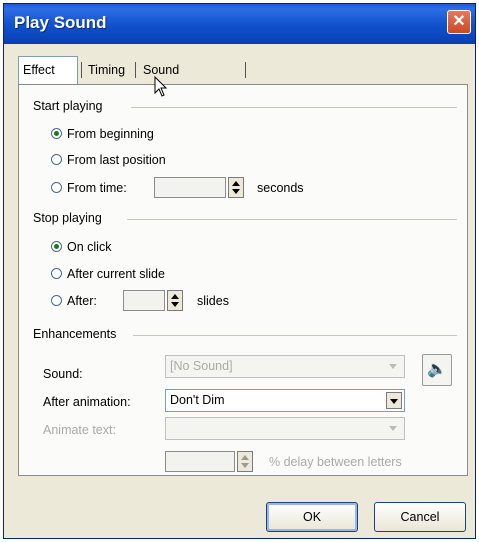 This screenshot has width=479, height=542. I want to click on stop-playing-heading: Stop playing, so click(67, 218).